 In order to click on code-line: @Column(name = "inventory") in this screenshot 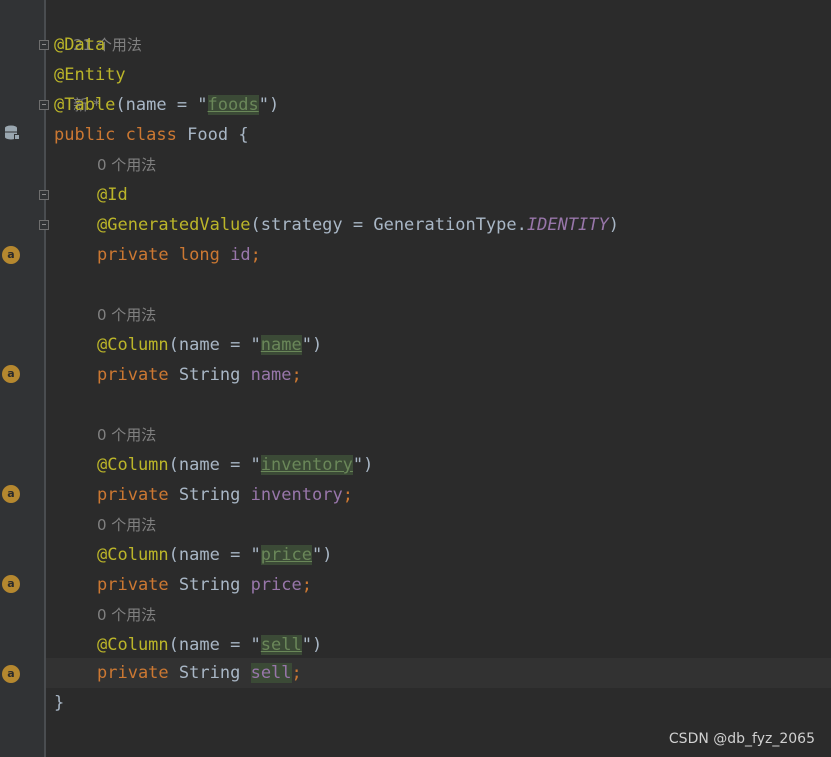, I will do `click(235, 465)`.